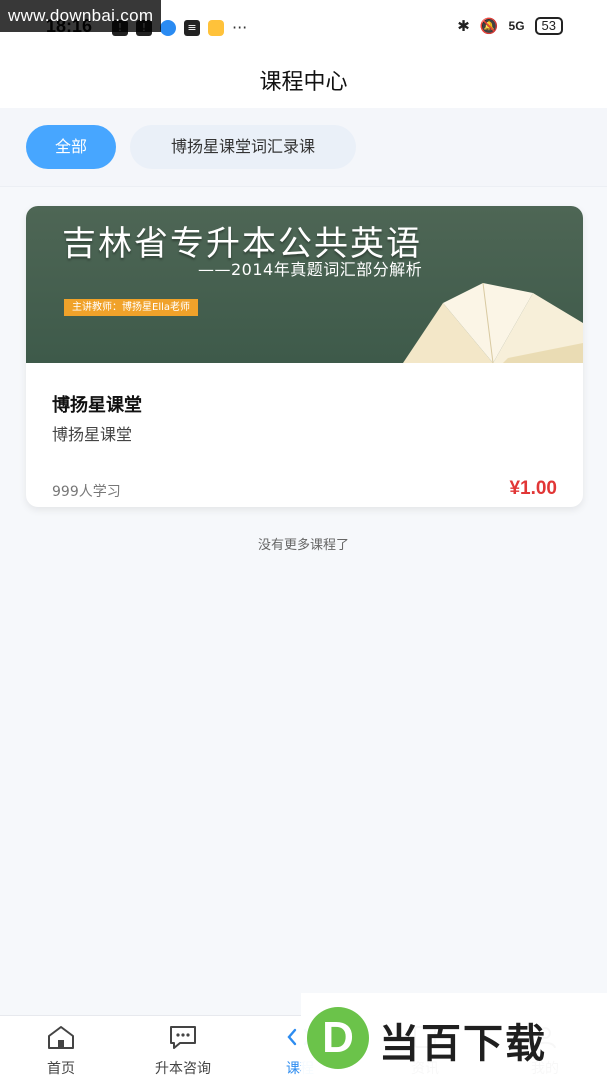  I want to click on header: 课程中心, so click(303, 79).